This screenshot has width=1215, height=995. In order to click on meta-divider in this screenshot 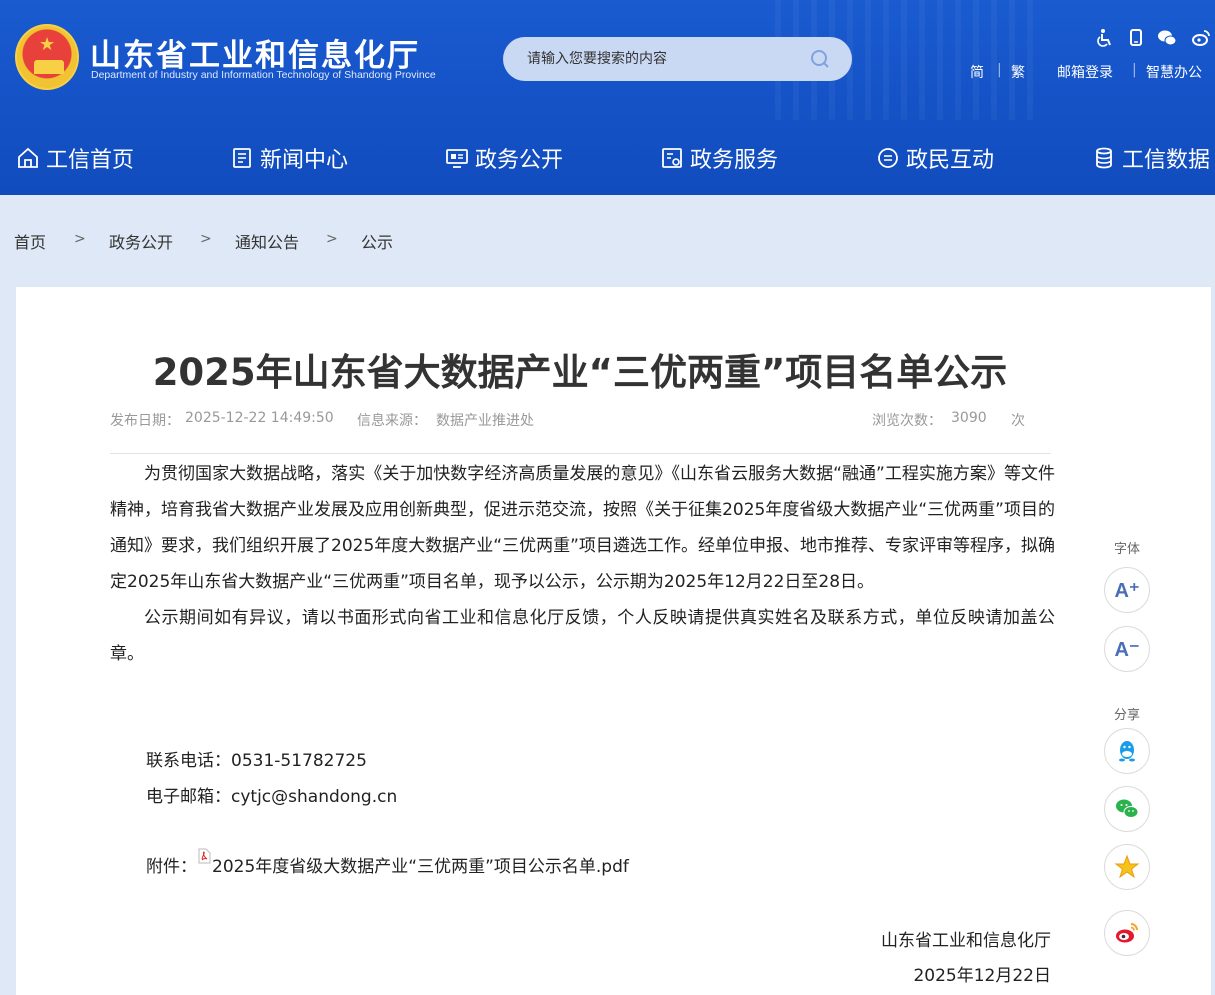, I will do `click(580, 453)`.